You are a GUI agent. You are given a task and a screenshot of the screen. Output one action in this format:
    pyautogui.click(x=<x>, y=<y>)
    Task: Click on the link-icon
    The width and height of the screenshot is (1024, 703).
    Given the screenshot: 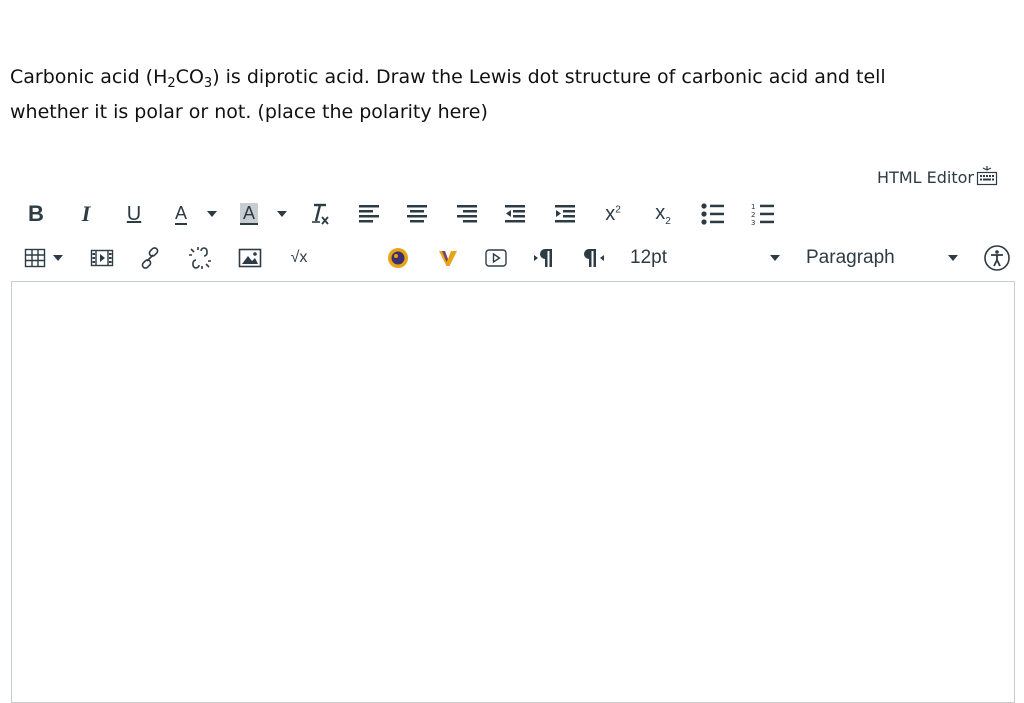 What is the action you would take?
    pyautogui.click(x=150, y=258)
    